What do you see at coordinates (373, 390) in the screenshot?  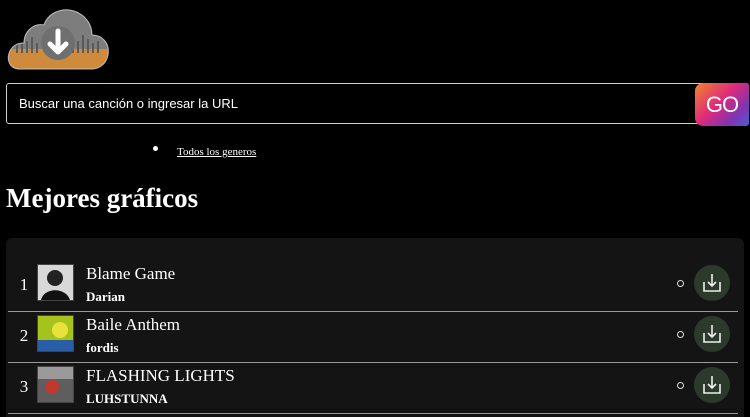 I see `track-row: 3 FLASHING LIGHTS LUHSTUNNA` at bounding box center [373, 390].